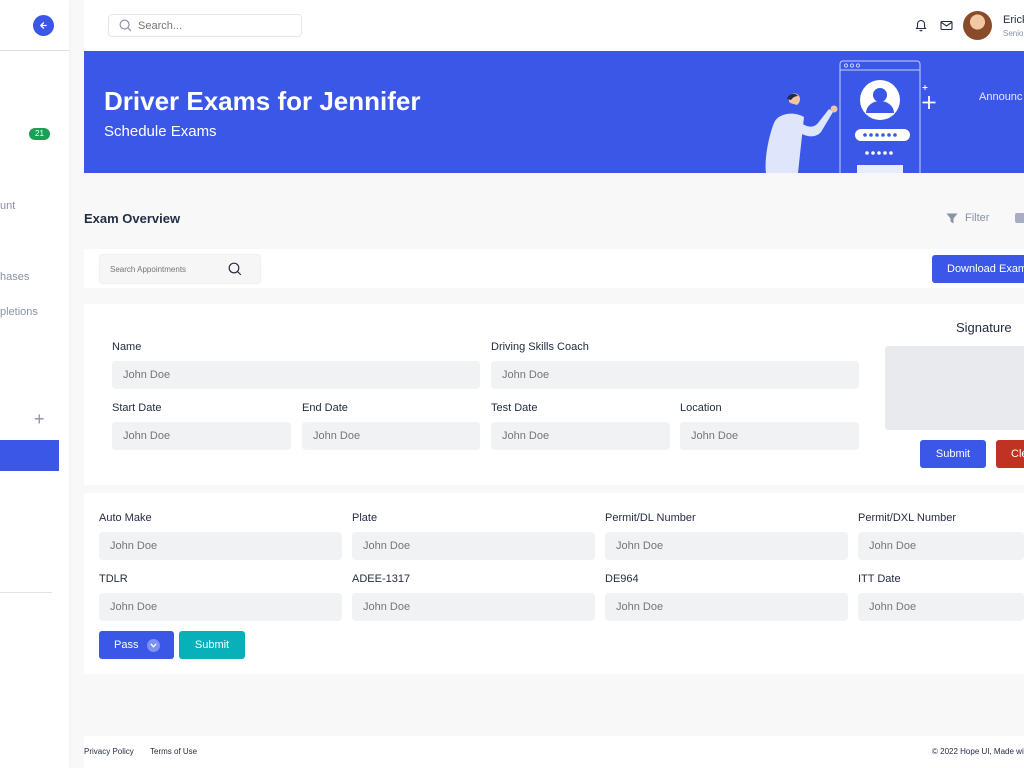  Describe the element at coordinates (953, 454) in the screenshot. I see `signature-submit-button: Submit` at that location.